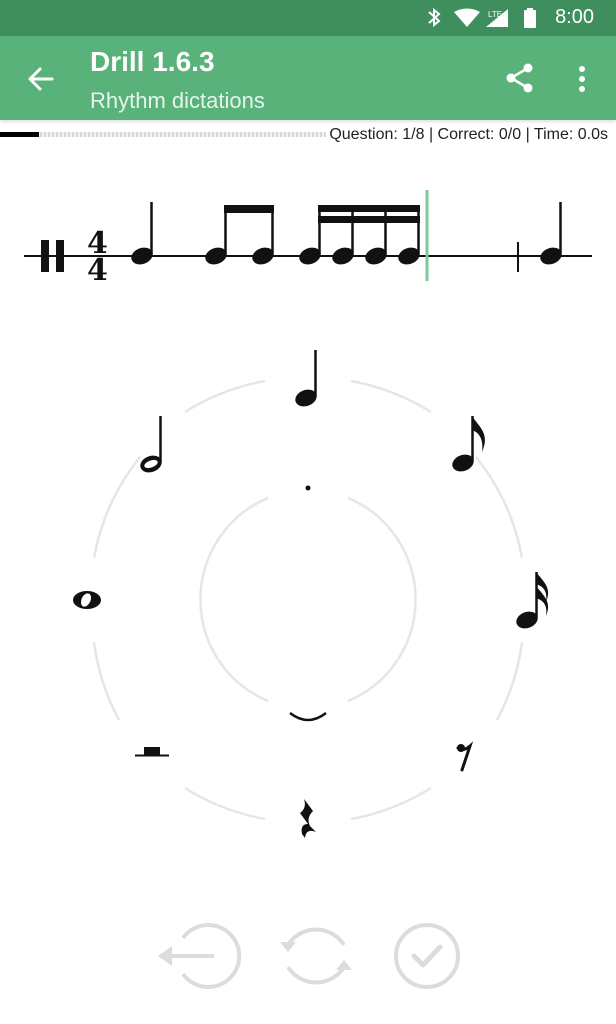  I want to click on replay-button, so click(316, 956).